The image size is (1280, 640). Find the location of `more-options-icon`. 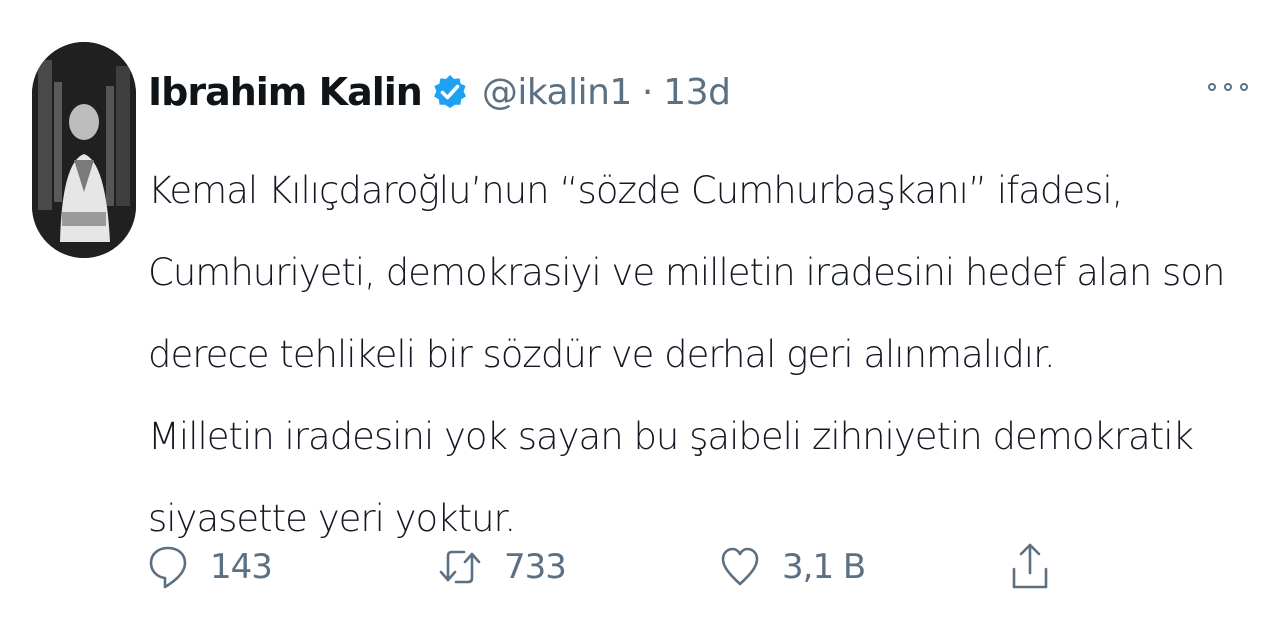

more-options-icon is located at coordinates (1228, 87).